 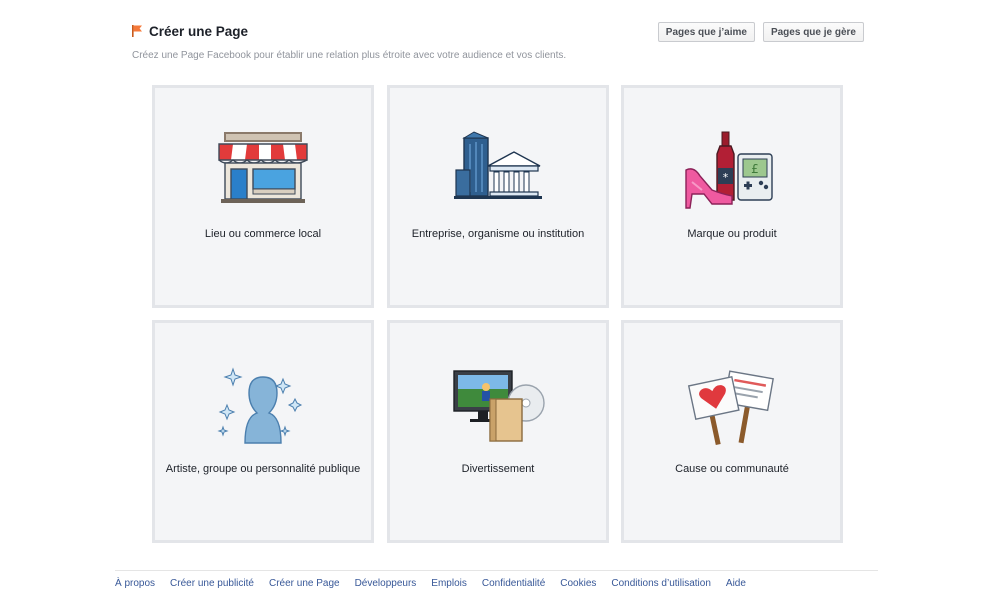 I want to click on footer-link-terms: Conditions d’utilisation, so click(x=661, y=583).